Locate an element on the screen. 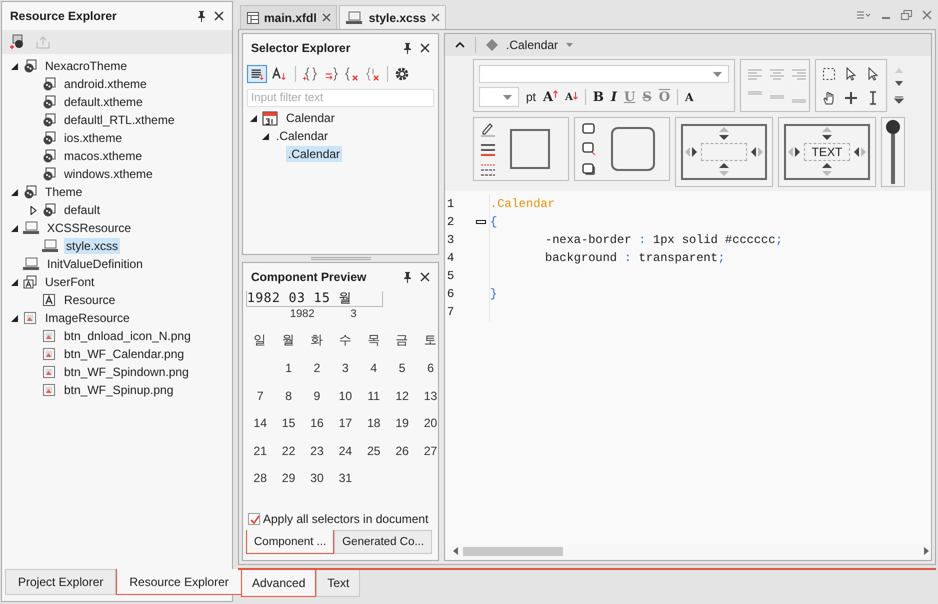 The width and height of the screenshot is (938, 604). caret-icon is located at coordinates (507, 97).